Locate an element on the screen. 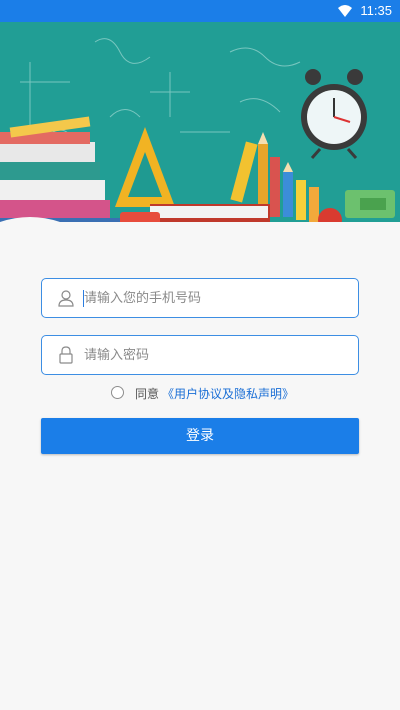 Image resolution: width=400 pixels, height=710 pixels. agreement-row: 同意 《用户协议及隐私声明》 is located at coordinates (200, 393).